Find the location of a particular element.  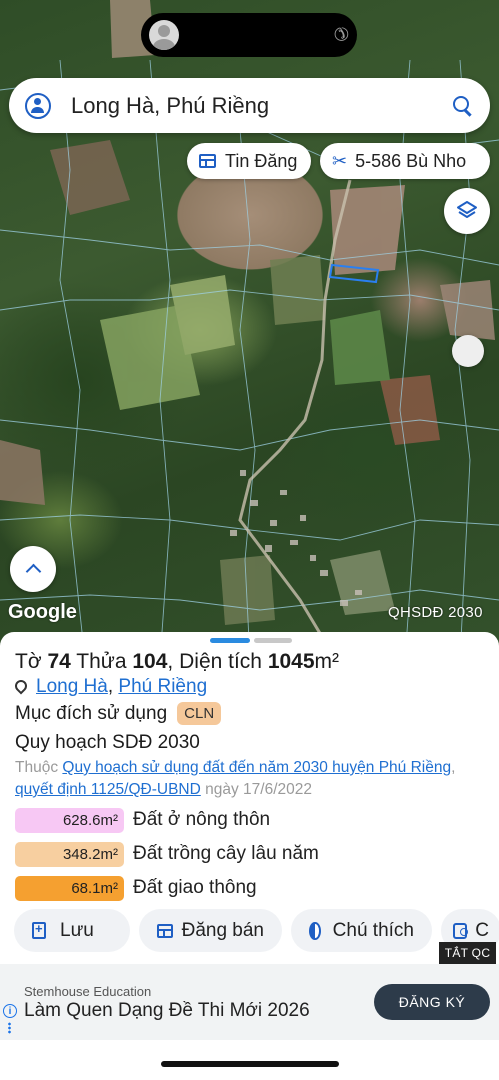

camera-icon is located at coordinates (461, 930).